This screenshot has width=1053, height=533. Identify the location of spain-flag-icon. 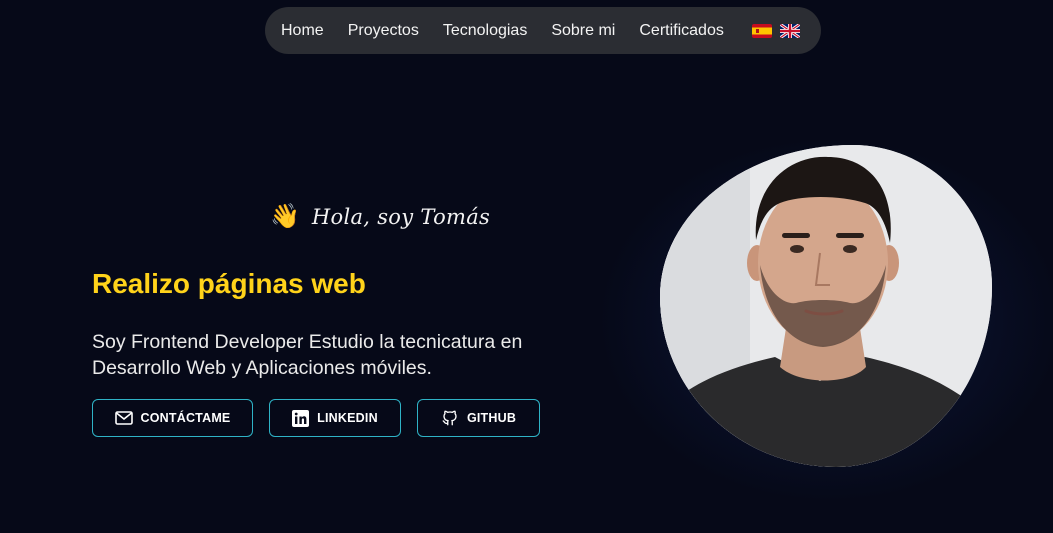
(761, 30).